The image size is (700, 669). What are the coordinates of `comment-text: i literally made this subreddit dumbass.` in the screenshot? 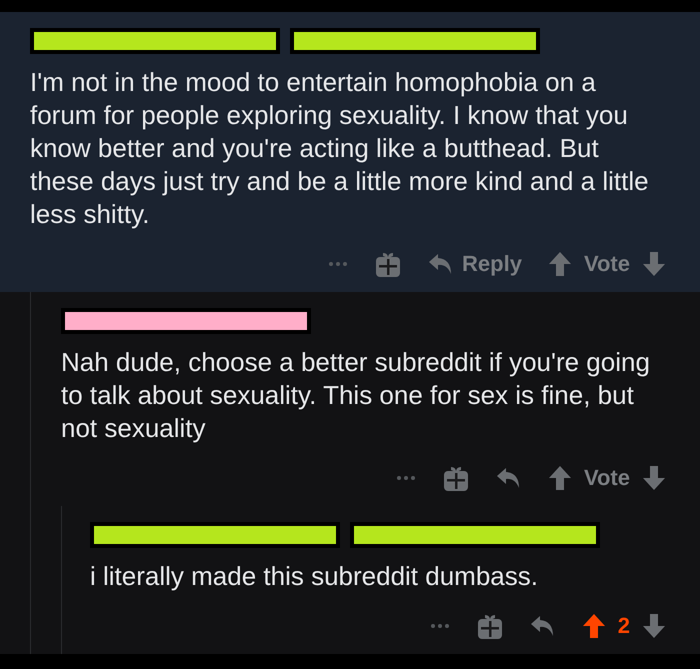 It's located at (314, 576).